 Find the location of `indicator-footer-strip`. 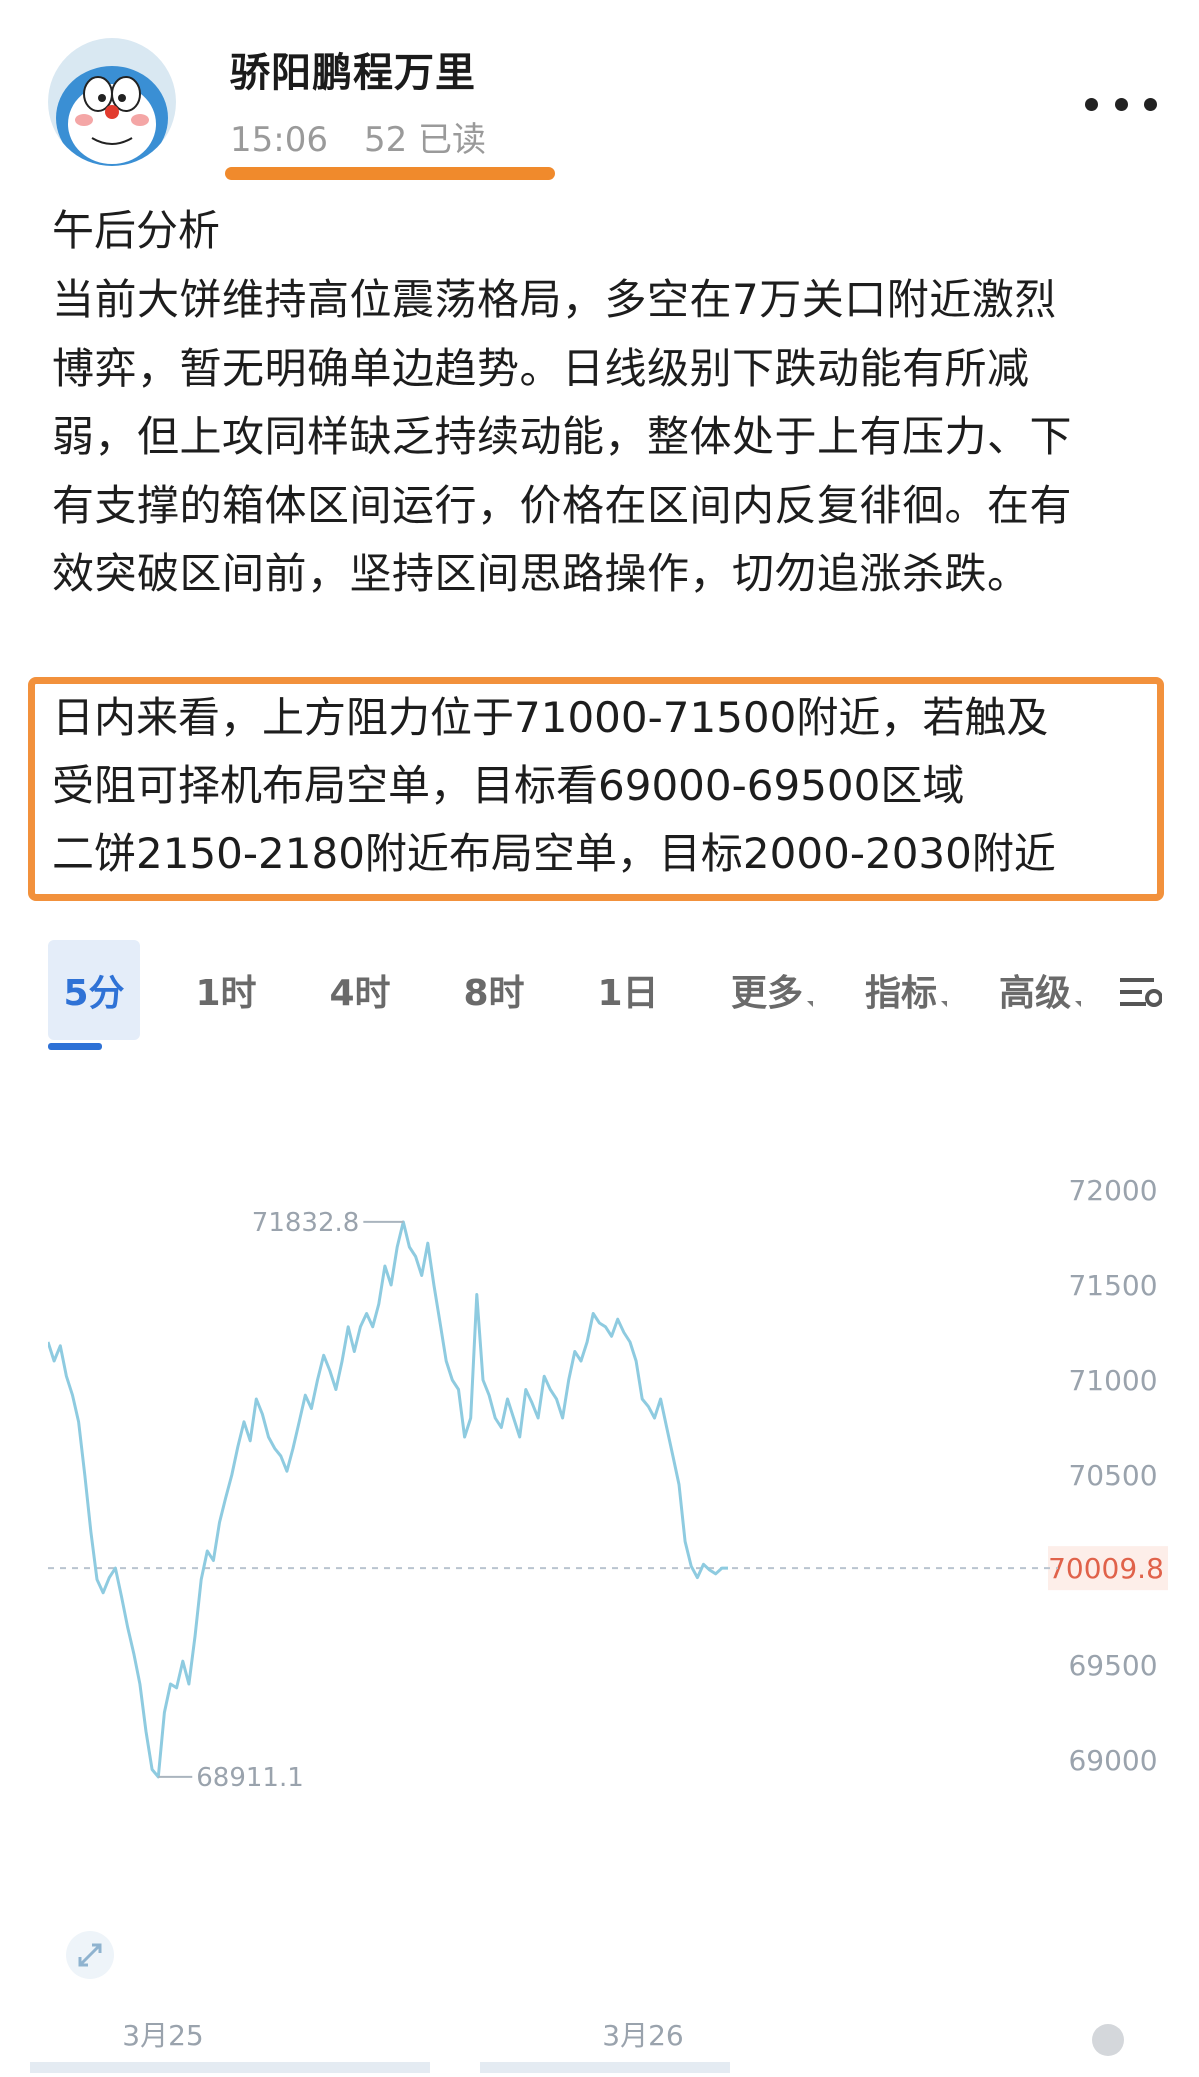

indicator-footer-strip is located at coordinates (530, 2067).